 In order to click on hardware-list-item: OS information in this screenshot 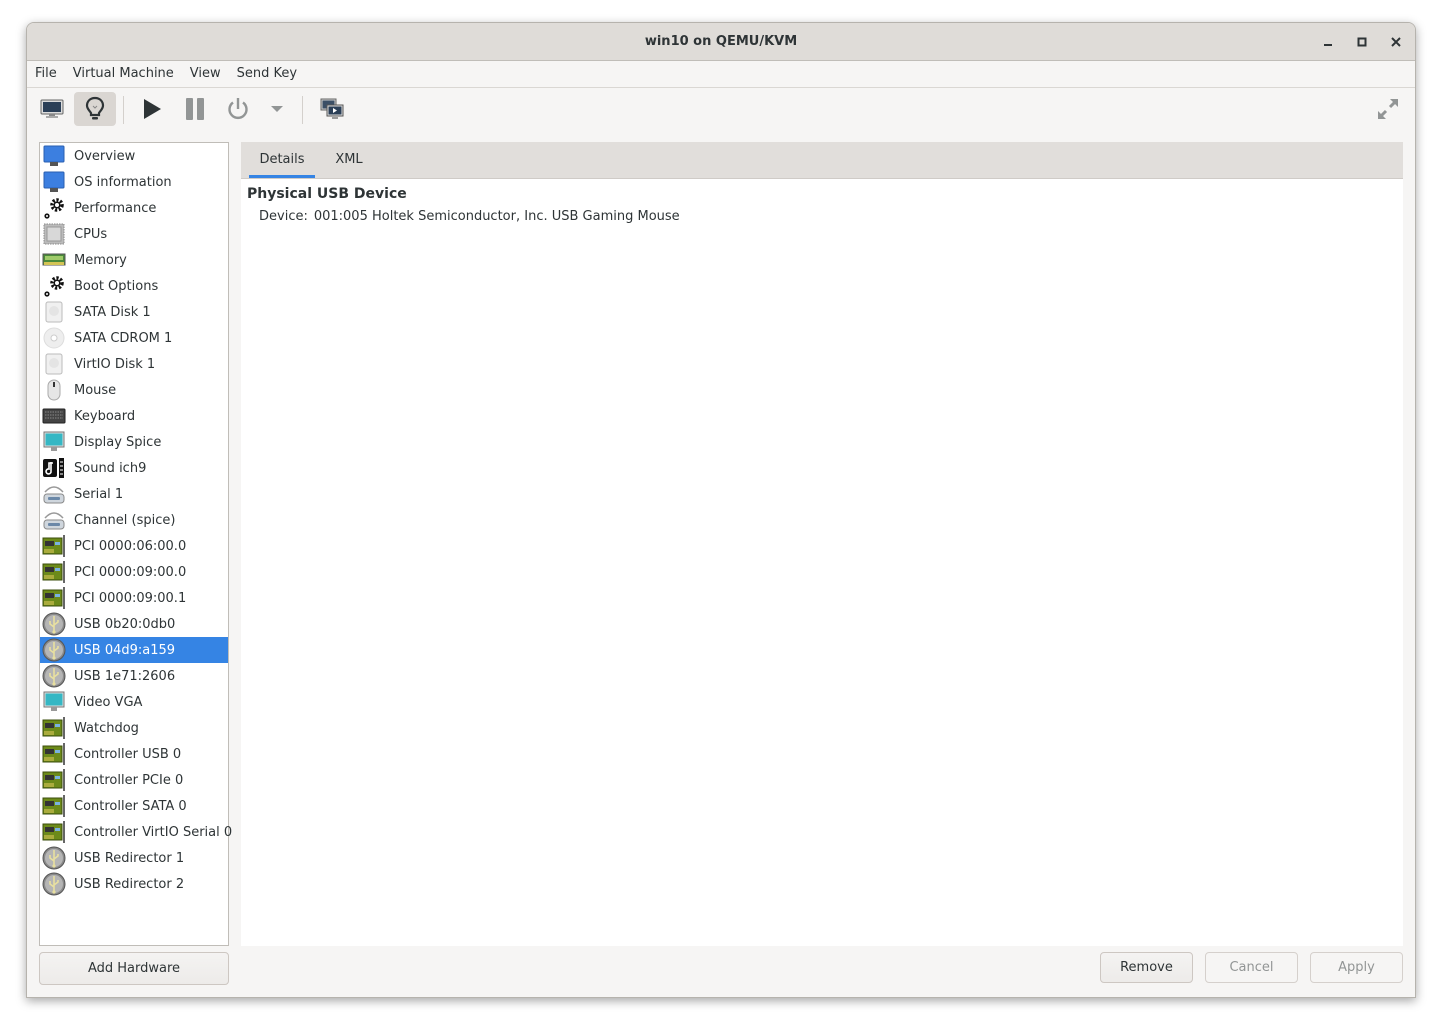, I will do `click(134, 182)`.